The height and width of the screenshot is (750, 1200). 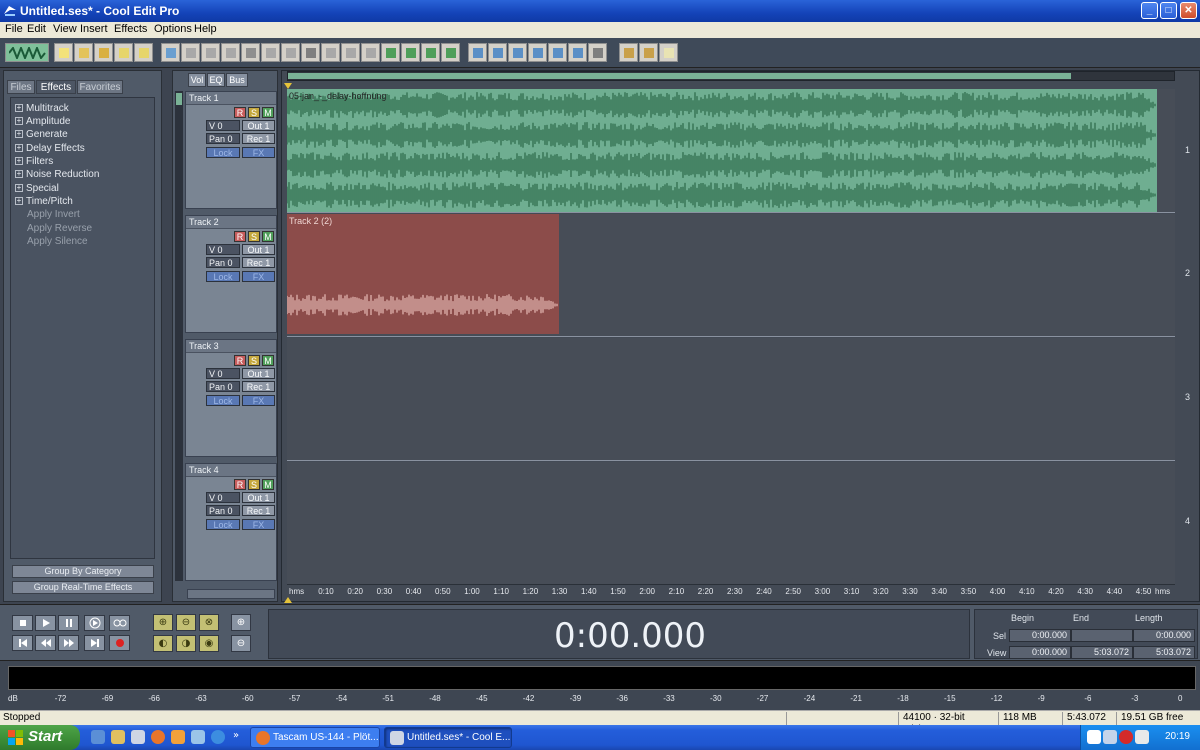 I want to click on tool-3-button, so click(x=230, y=52).